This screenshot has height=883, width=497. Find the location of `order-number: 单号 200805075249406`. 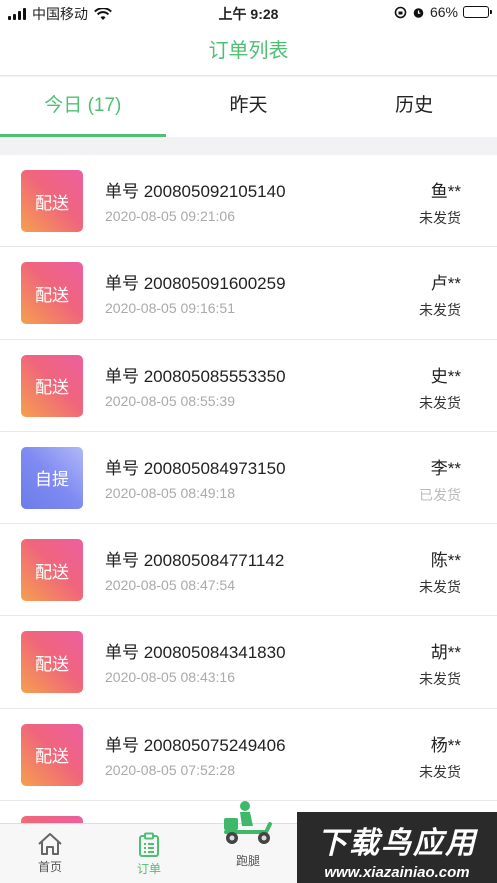

order-number: 单号 200805075249406 is located at coordinates (195, 745).